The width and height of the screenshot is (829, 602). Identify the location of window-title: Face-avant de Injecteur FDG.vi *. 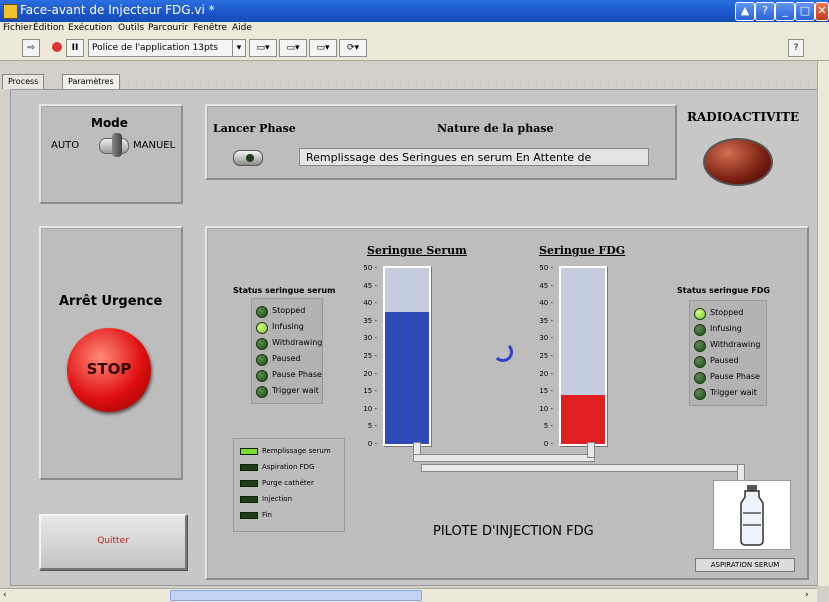
(117, 10).